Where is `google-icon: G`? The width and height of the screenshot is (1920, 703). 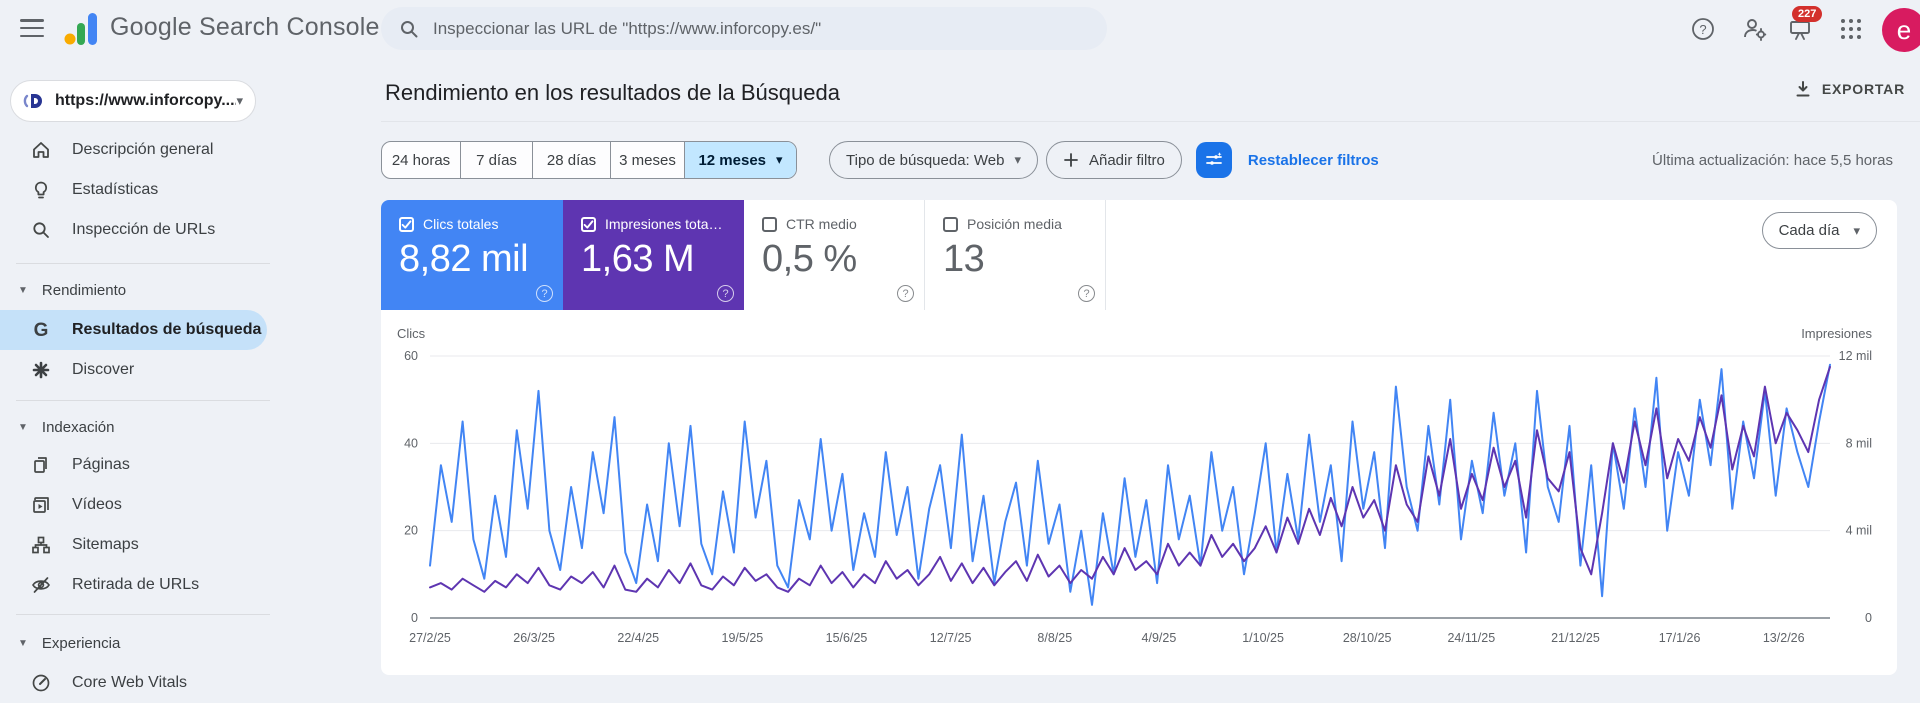
google-icon: G is located at coordinates (41, 330).